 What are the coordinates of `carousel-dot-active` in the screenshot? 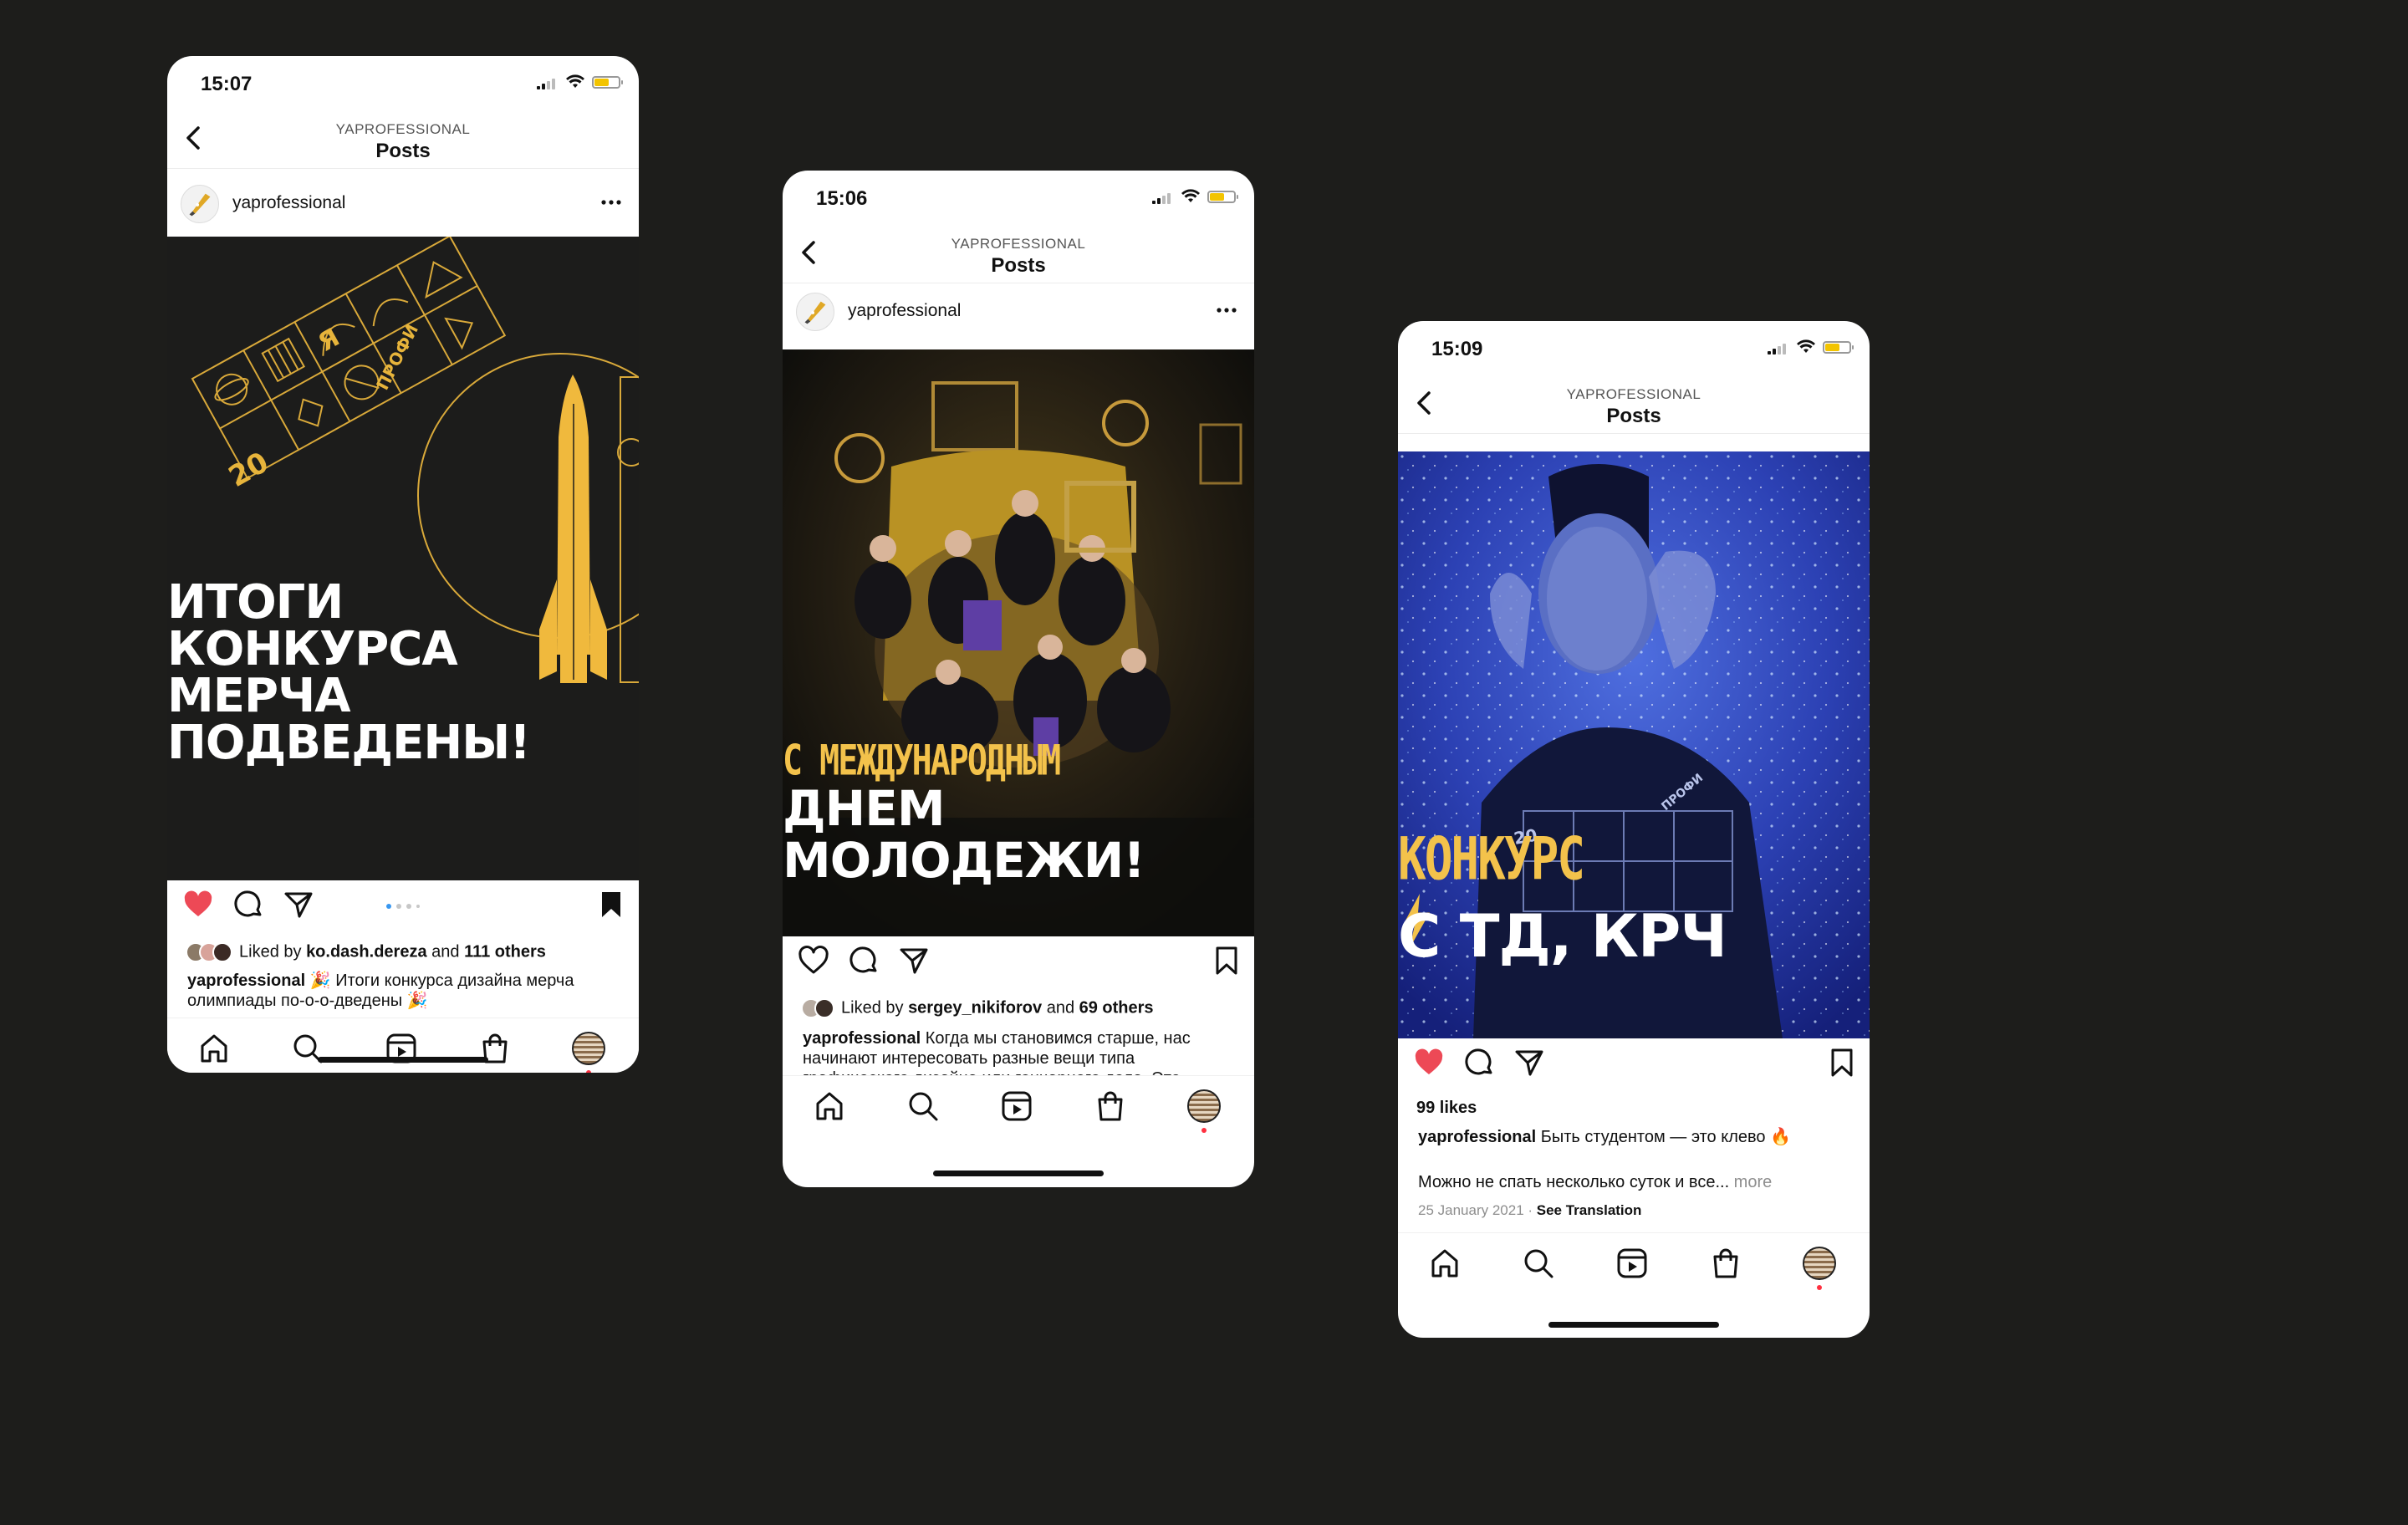 It's located at (389, 906).